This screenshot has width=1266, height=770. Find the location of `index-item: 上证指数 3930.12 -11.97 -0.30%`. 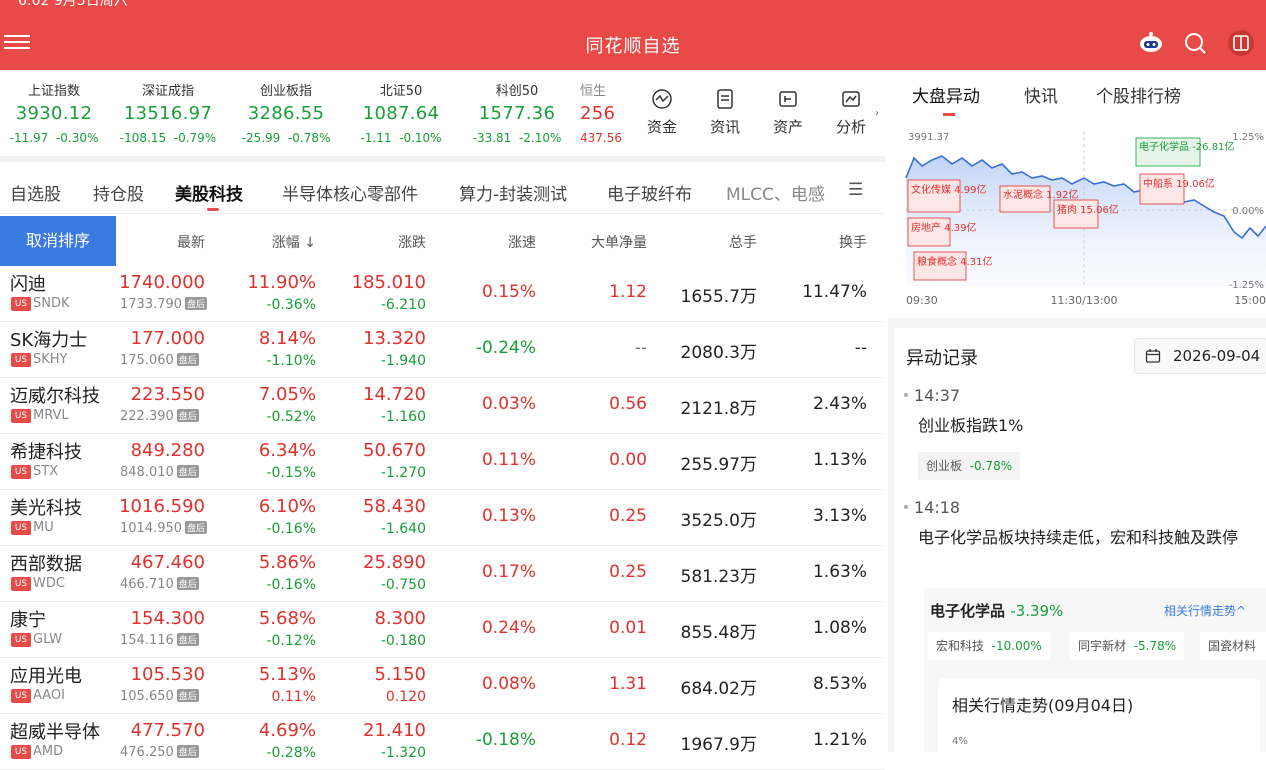

index-item: 上证指数 3930.12 -11.97 -0.30% is located at coordinates (54, 112).